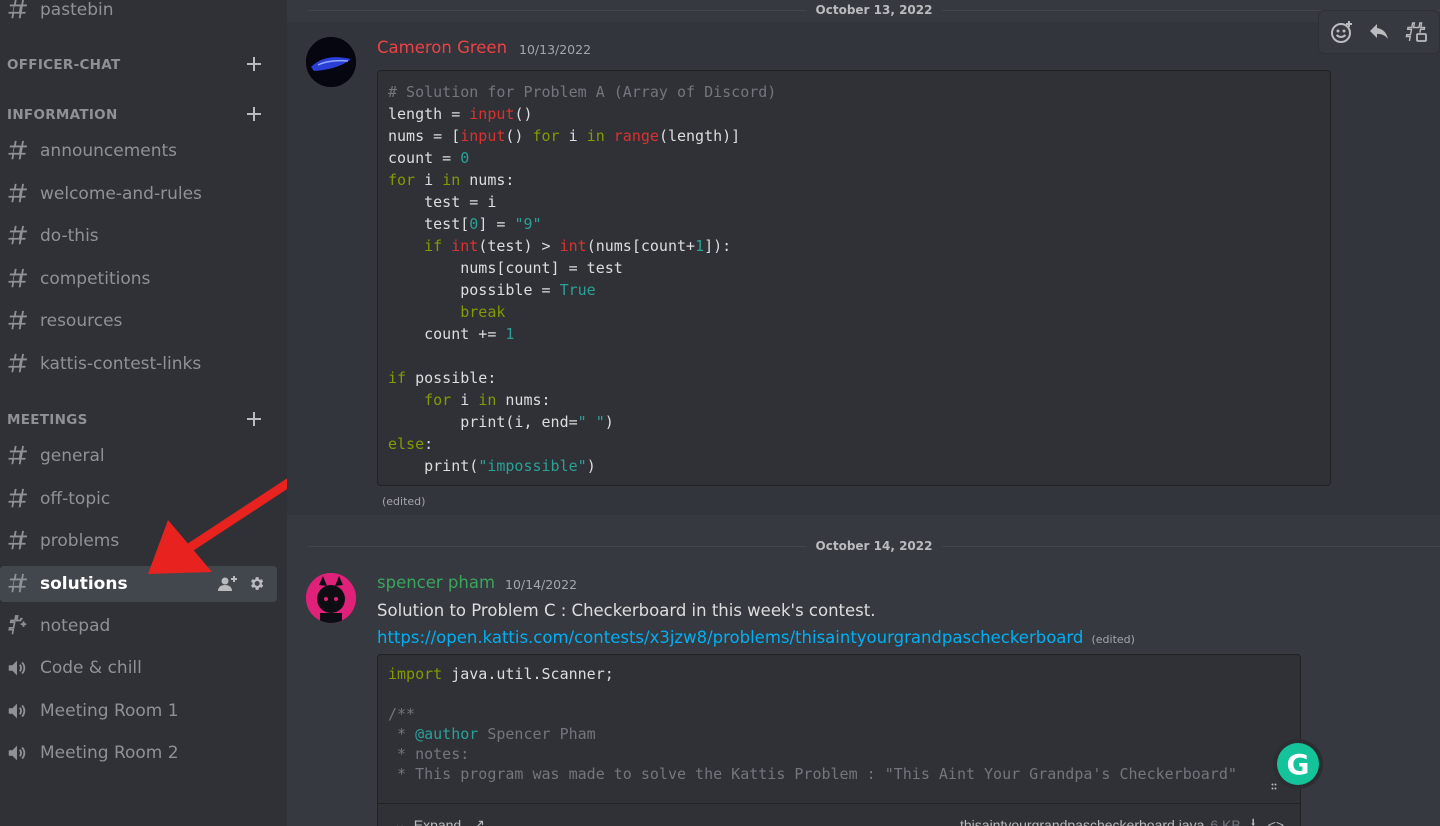 The width and height of the screenshot is (1440, 826). I want to click on channel-label: solutions, so click(84, 583).